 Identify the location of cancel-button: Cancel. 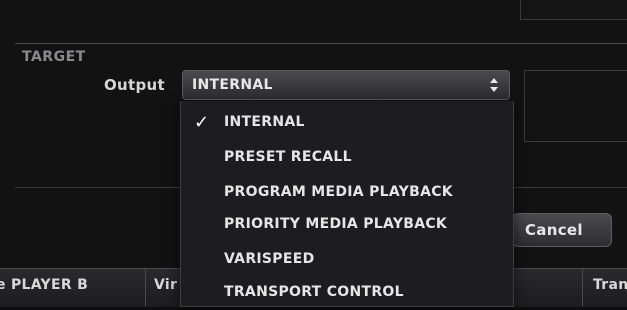
(562, 230).